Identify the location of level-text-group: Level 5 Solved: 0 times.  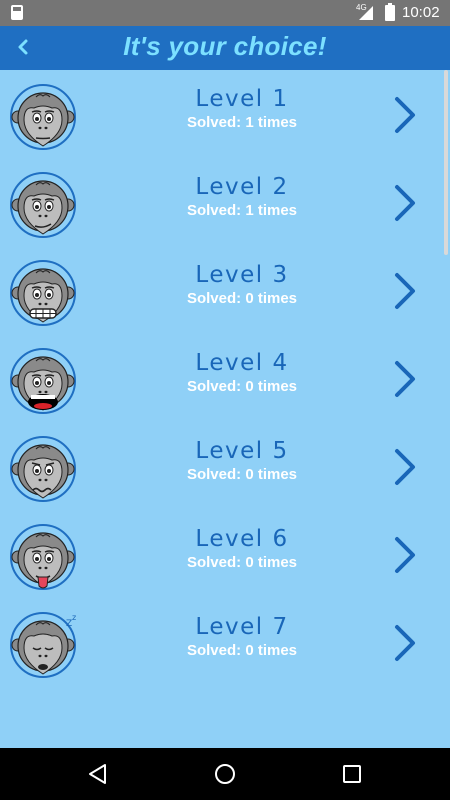
(242, 460).